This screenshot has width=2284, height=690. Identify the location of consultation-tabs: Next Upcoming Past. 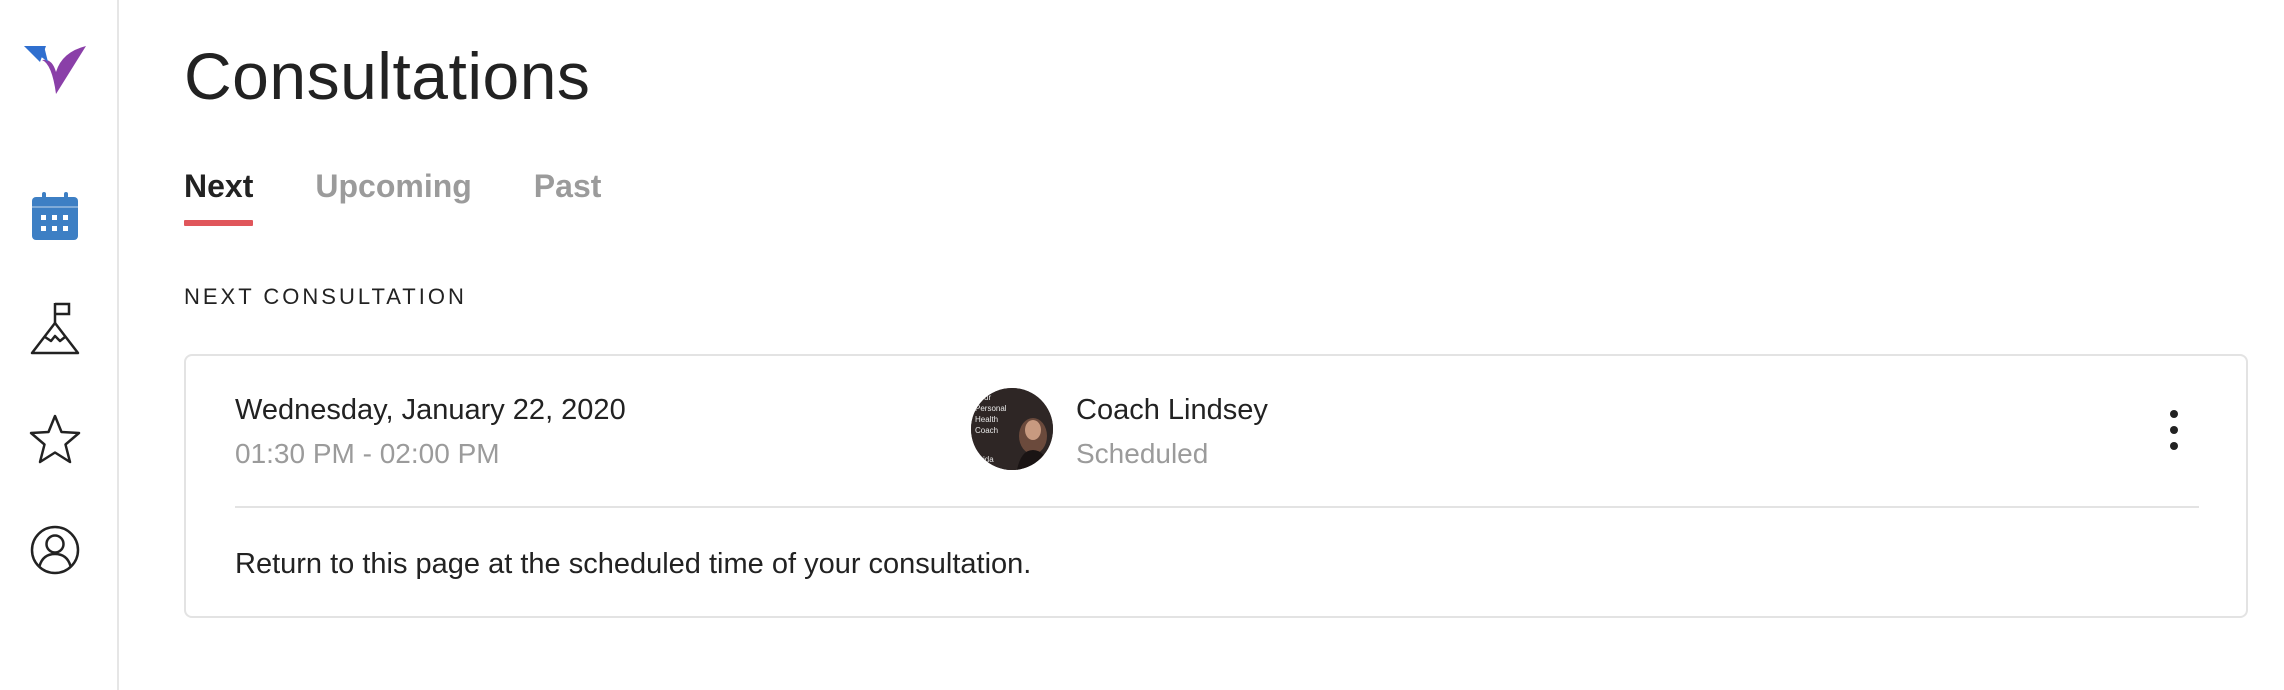
(423, 199).